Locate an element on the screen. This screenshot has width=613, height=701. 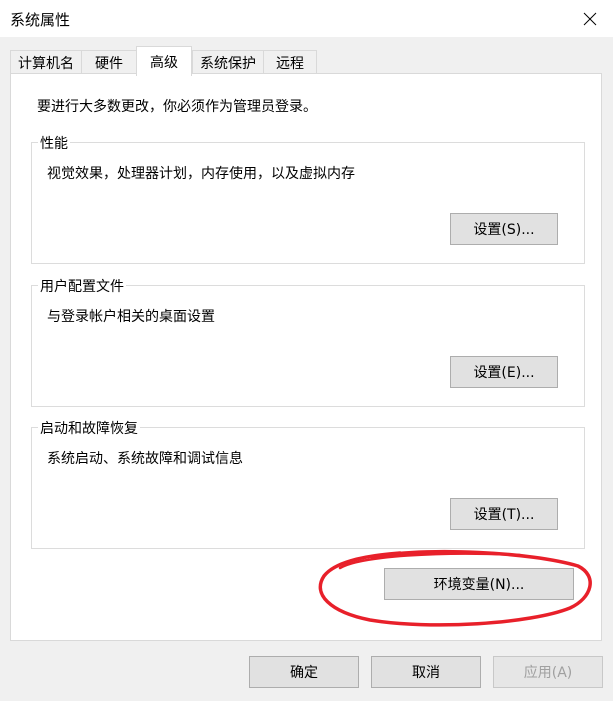
performance-description: 视觉效果，处理器计划，内存使用，以及虚拟内存 is located at coordinates (201, 174).